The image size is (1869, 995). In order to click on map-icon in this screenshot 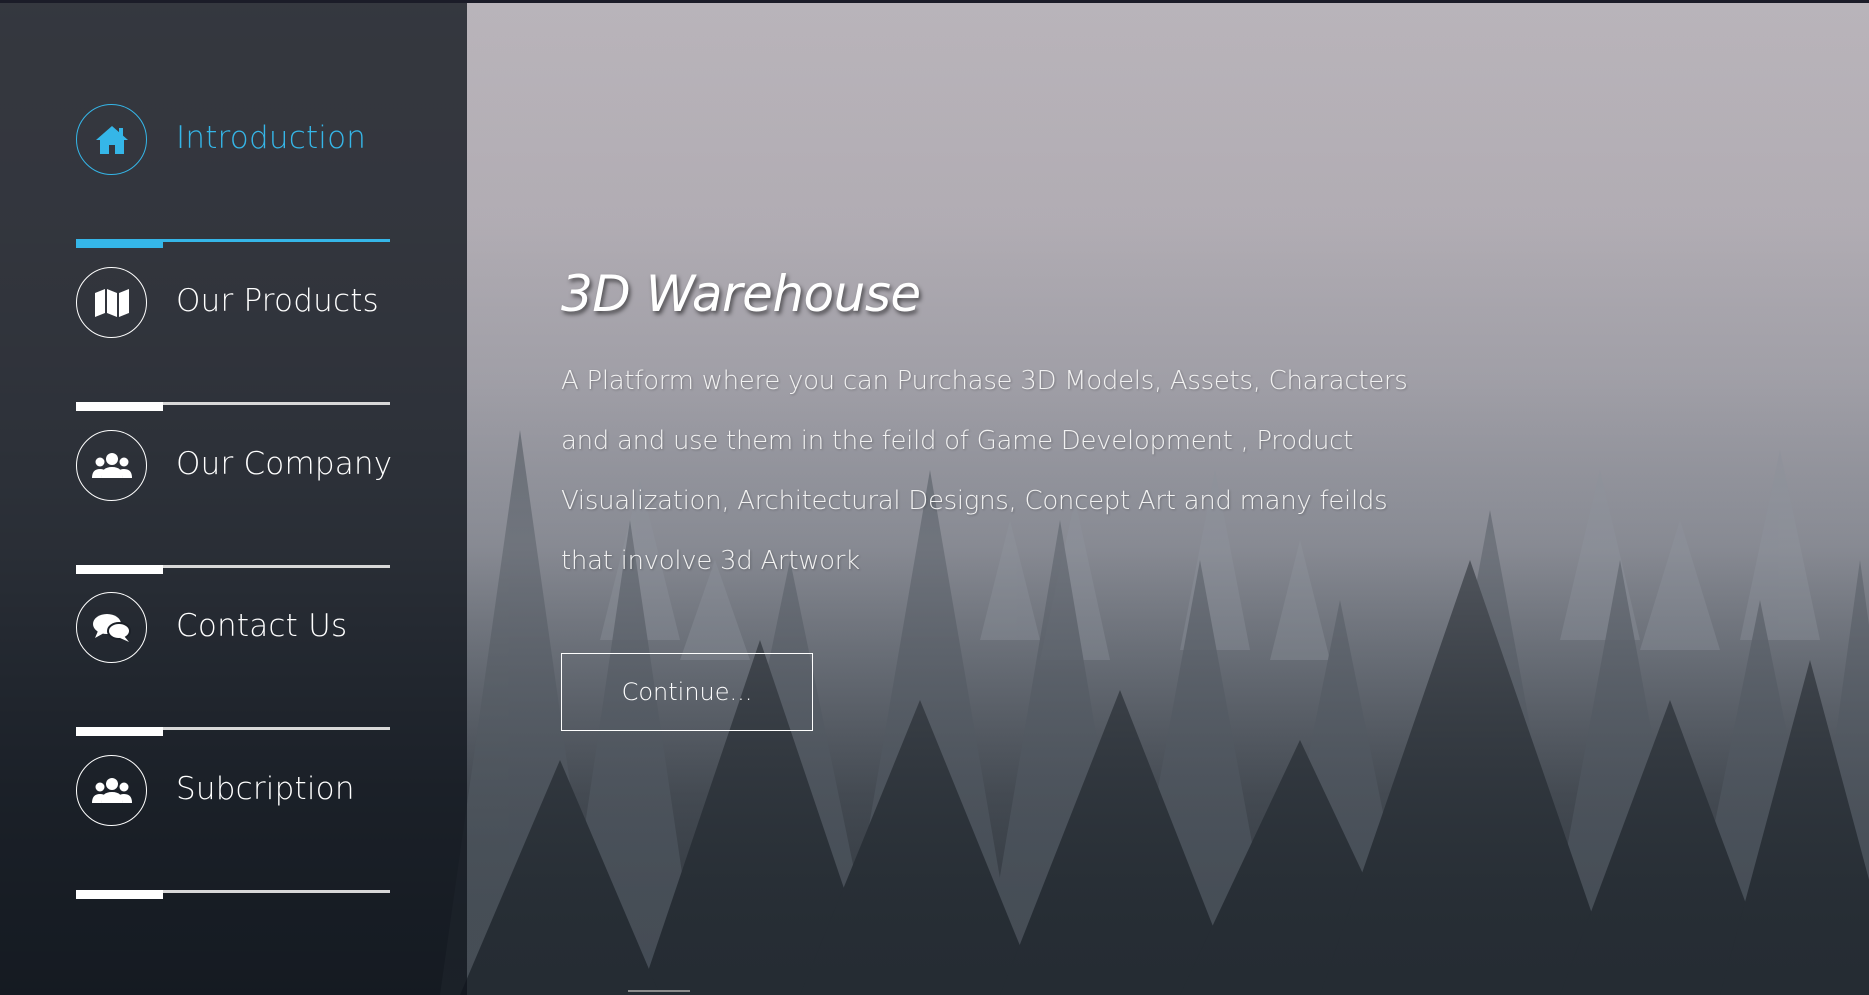, I will do `click(111, 302)`.